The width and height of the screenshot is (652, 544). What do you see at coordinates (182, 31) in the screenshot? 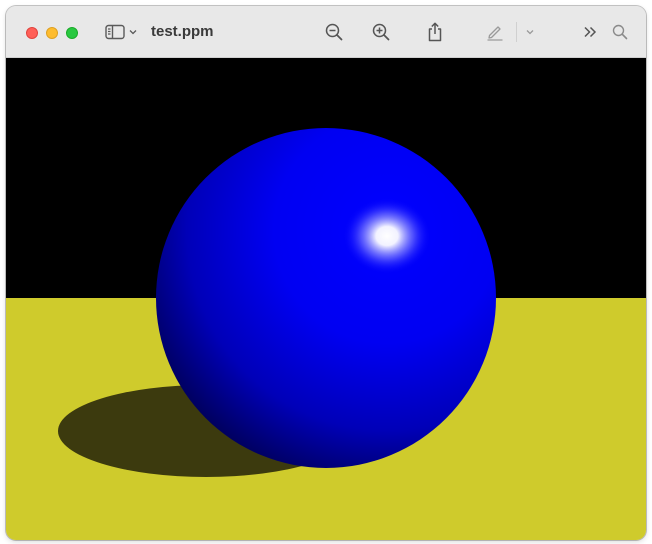
I see `window-title: test.ppm` at bounding box center [182, 31].